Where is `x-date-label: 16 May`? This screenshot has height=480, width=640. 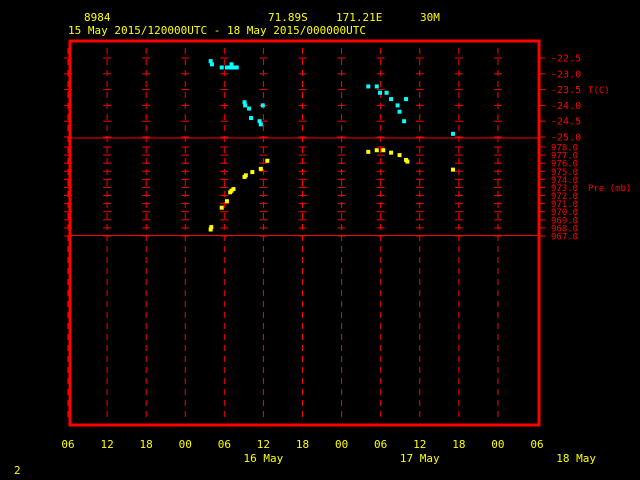
x-date-label: 16 May is located at coordinates (264, 458).